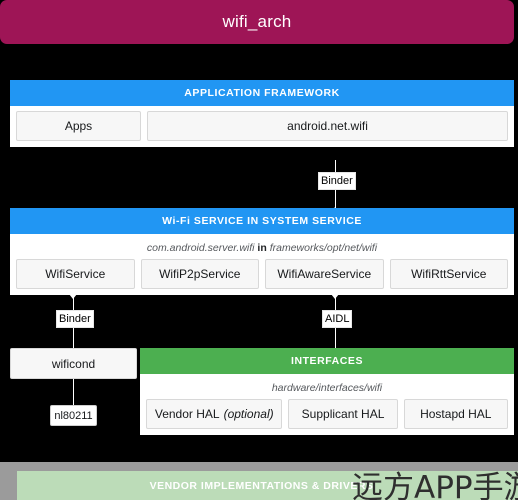 This screenshot has width=518, height=500. I want to click on wifi-service-path-suffix: frameworks/opt/net/wifi, so click(323, 248).